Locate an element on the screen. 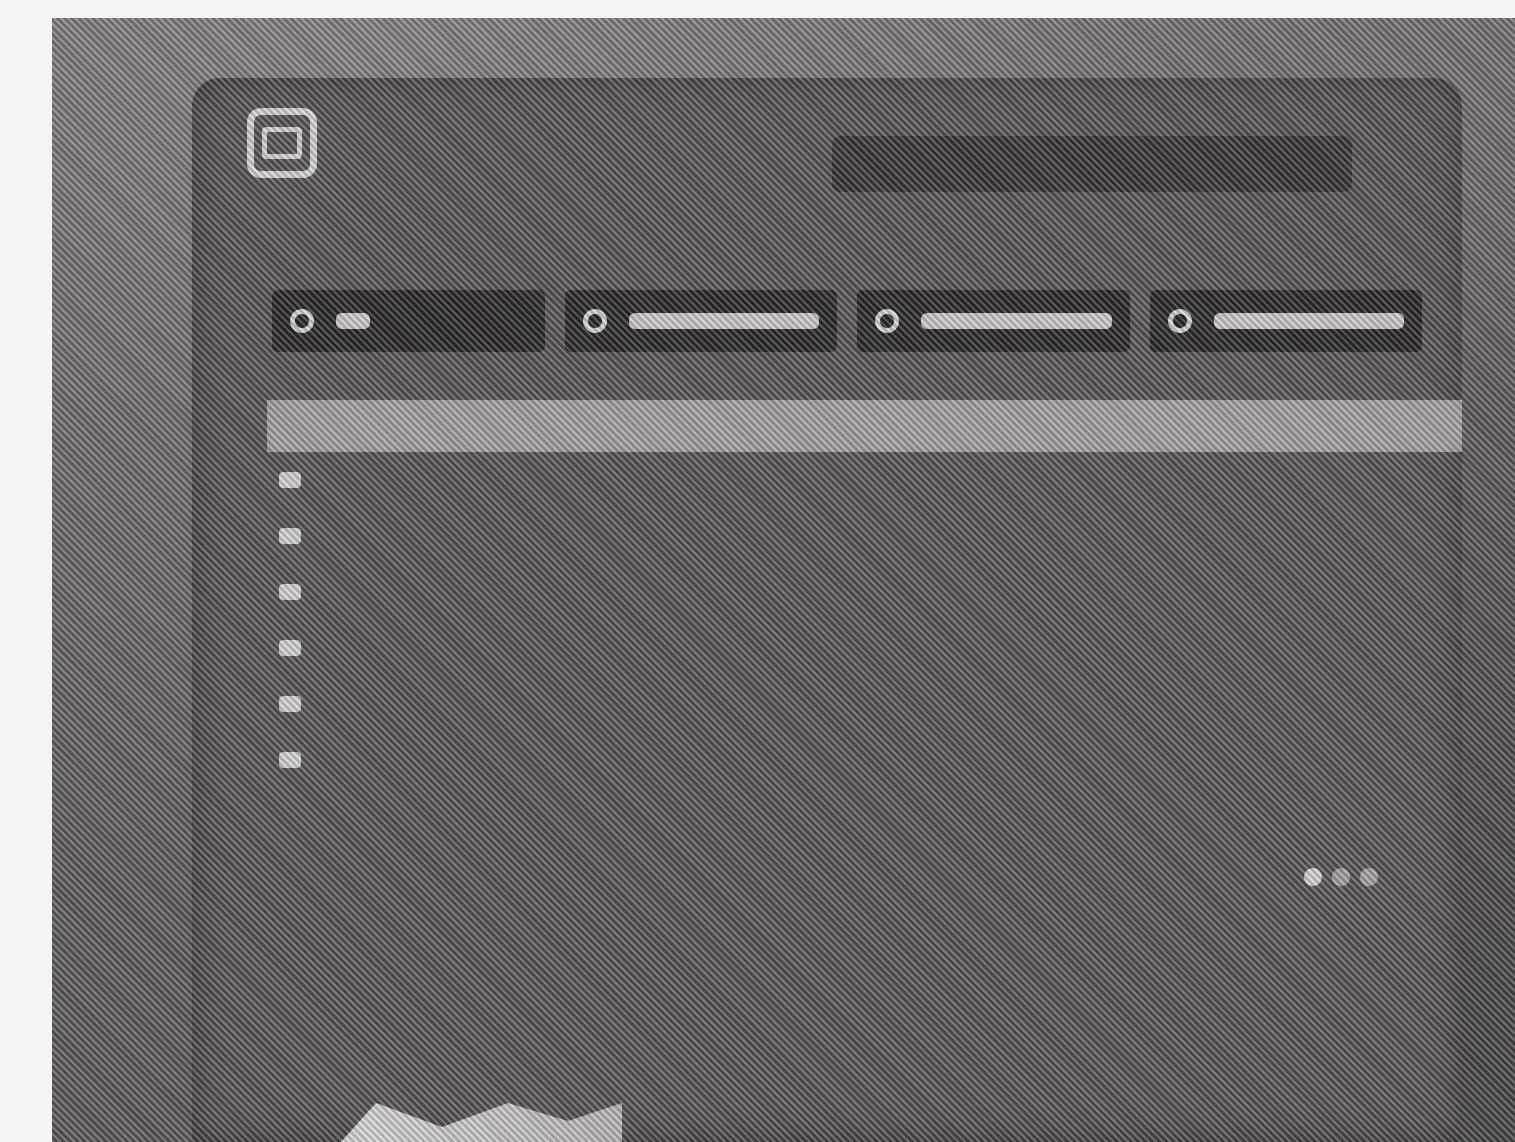 The height and width of the screenshot is (1142, 1515). menu-list-header is located at coordinates (864, 426).